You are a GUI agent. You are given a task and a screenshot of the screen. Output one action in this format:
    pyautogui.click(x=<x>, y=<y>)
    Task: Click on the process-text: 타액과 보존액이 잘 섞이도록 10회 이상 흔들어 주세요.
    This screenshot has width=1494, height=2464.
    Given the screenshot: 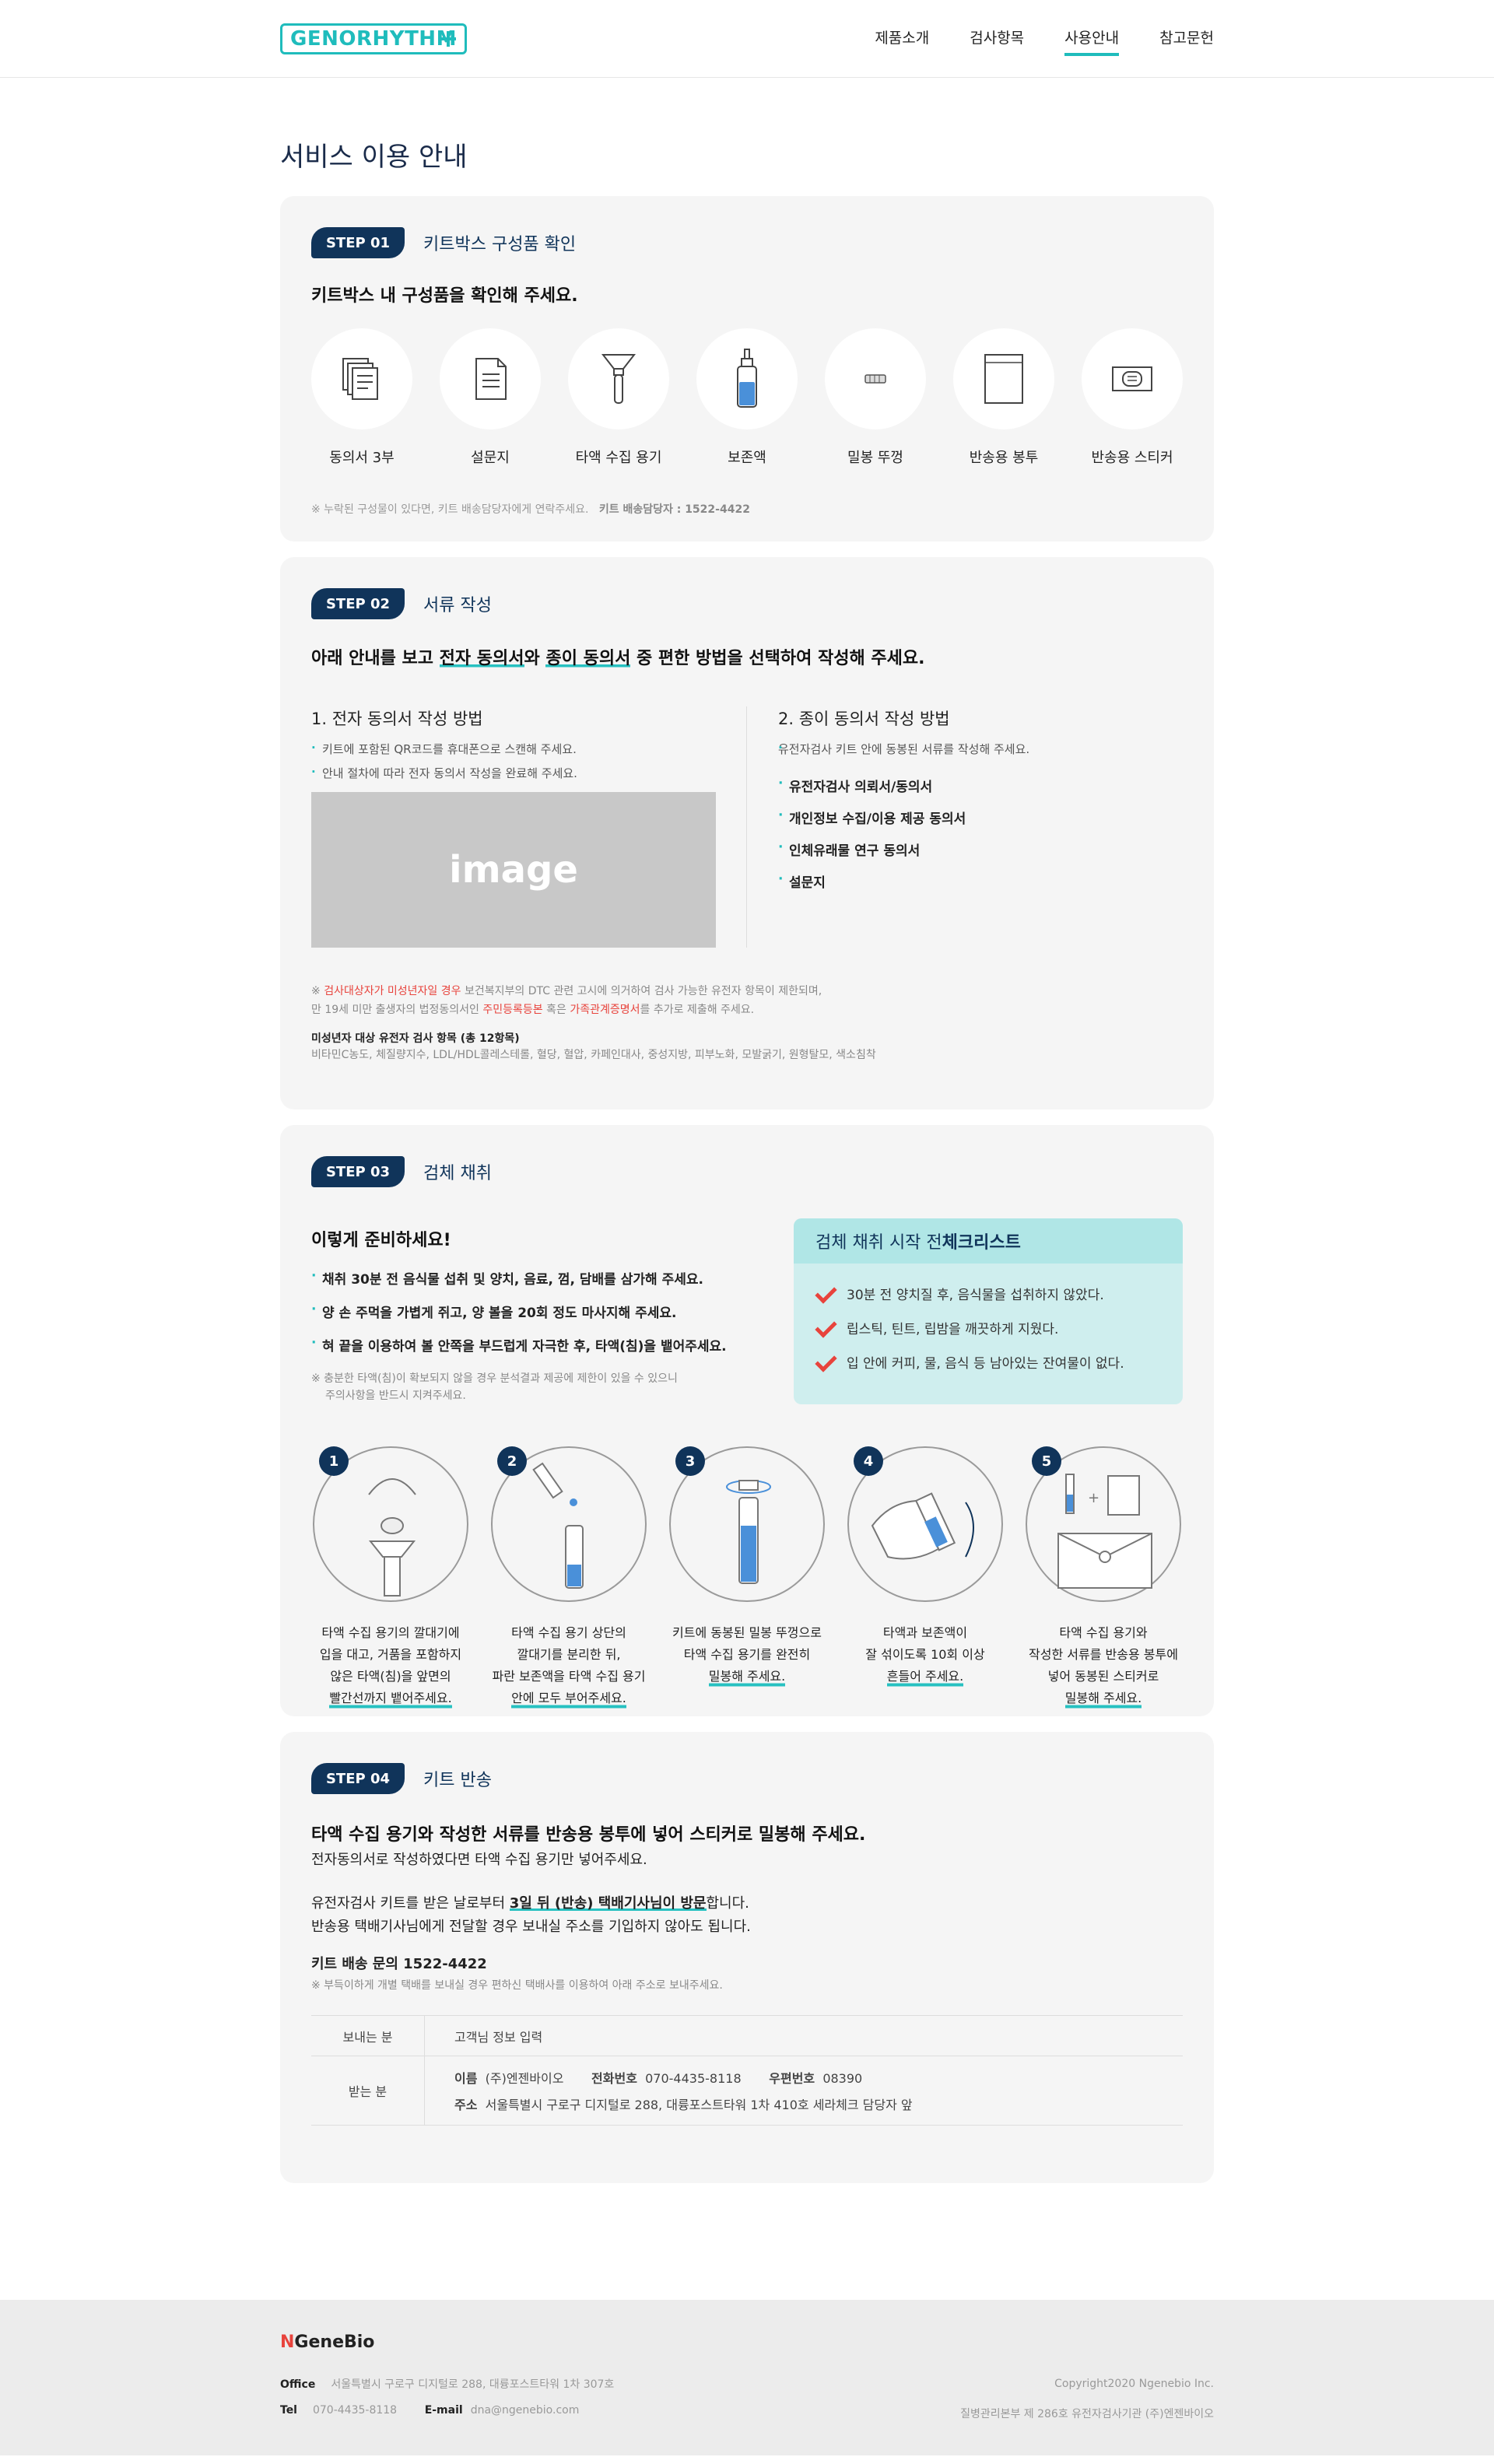 What is the action you would take?
    pyautogui.click(x=925, y=1655)
    